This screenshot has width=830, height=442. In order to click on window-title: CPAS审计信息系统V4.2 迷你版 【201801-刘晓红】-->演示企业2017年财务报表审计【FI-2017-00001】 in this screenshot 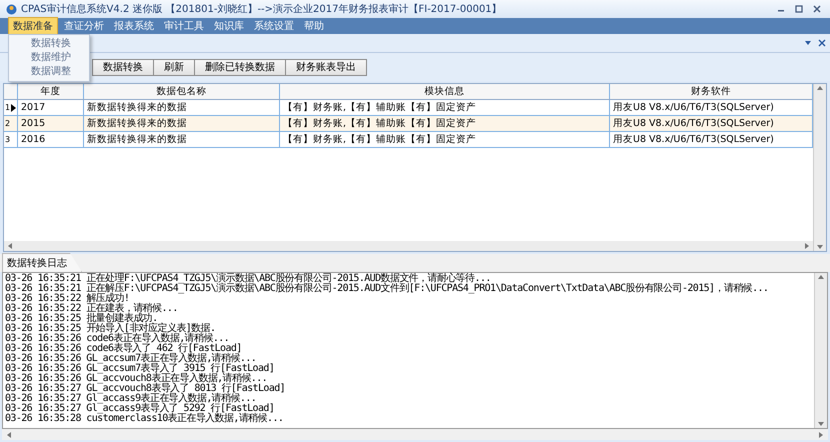, I will do `click(262, 9)`.